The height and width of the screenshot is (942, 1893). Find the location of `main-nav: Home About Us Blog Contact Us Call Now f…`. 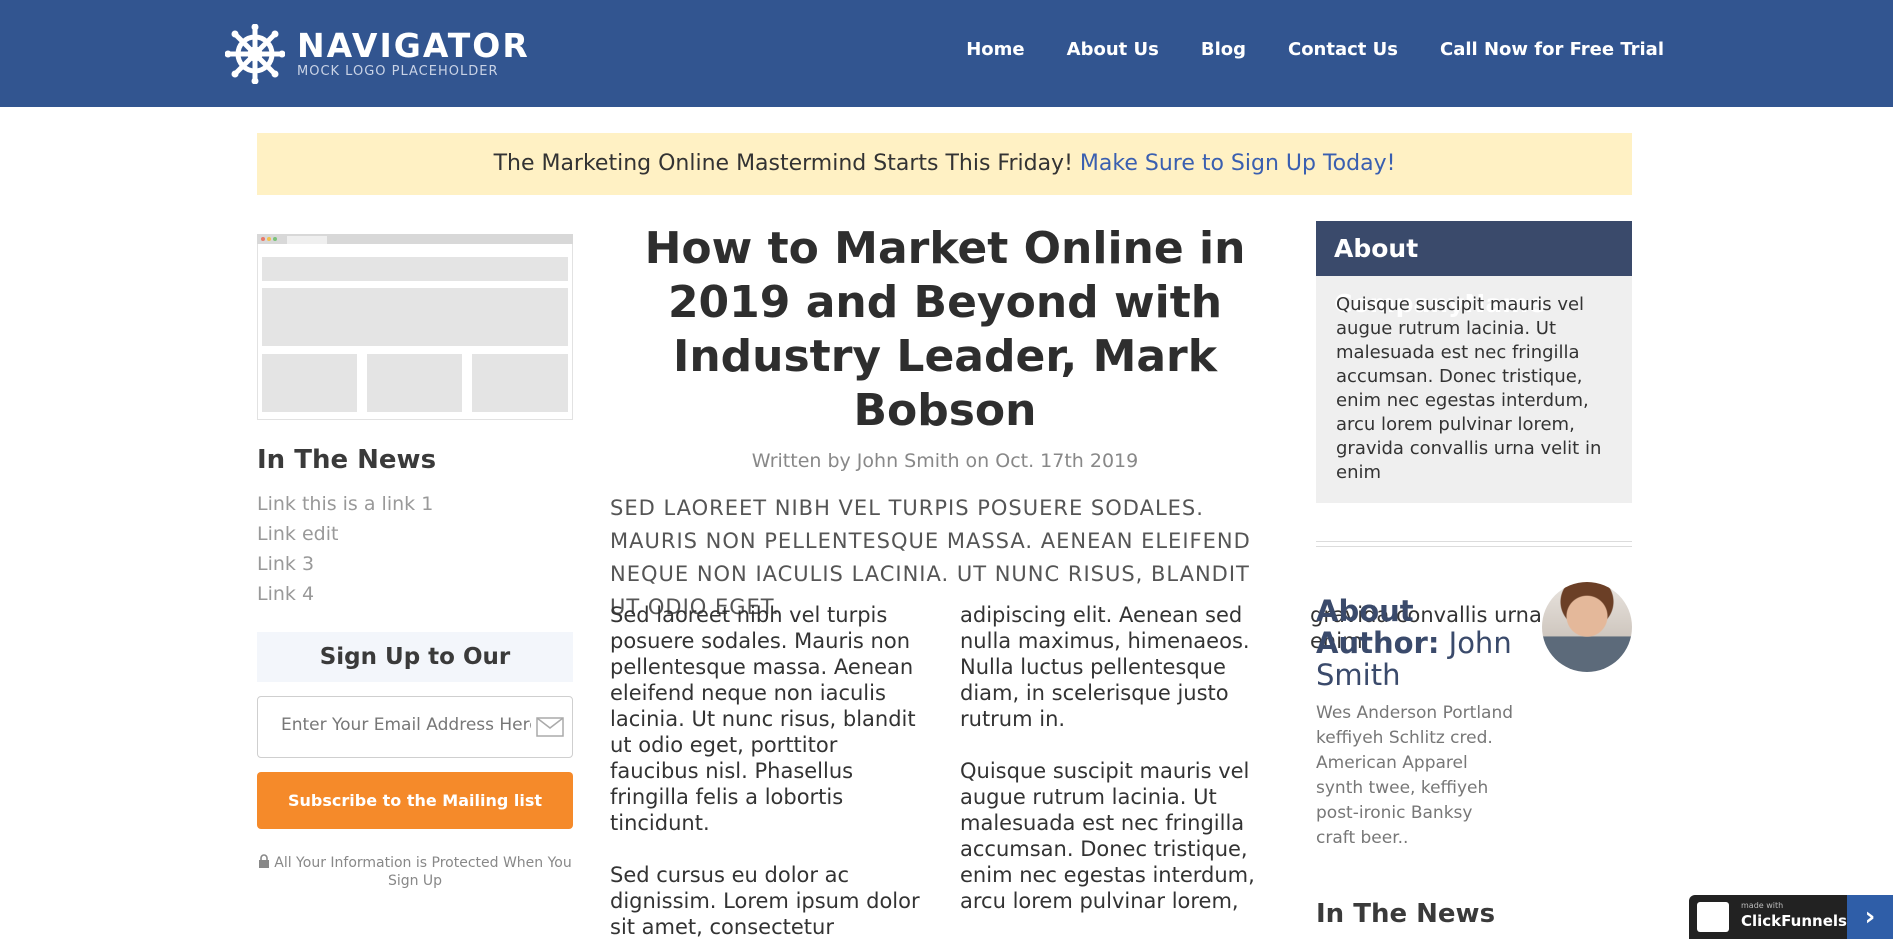

main-nav: Home About Us Blog Contact Us Call Now f… is located at coordinates (1294, 50).